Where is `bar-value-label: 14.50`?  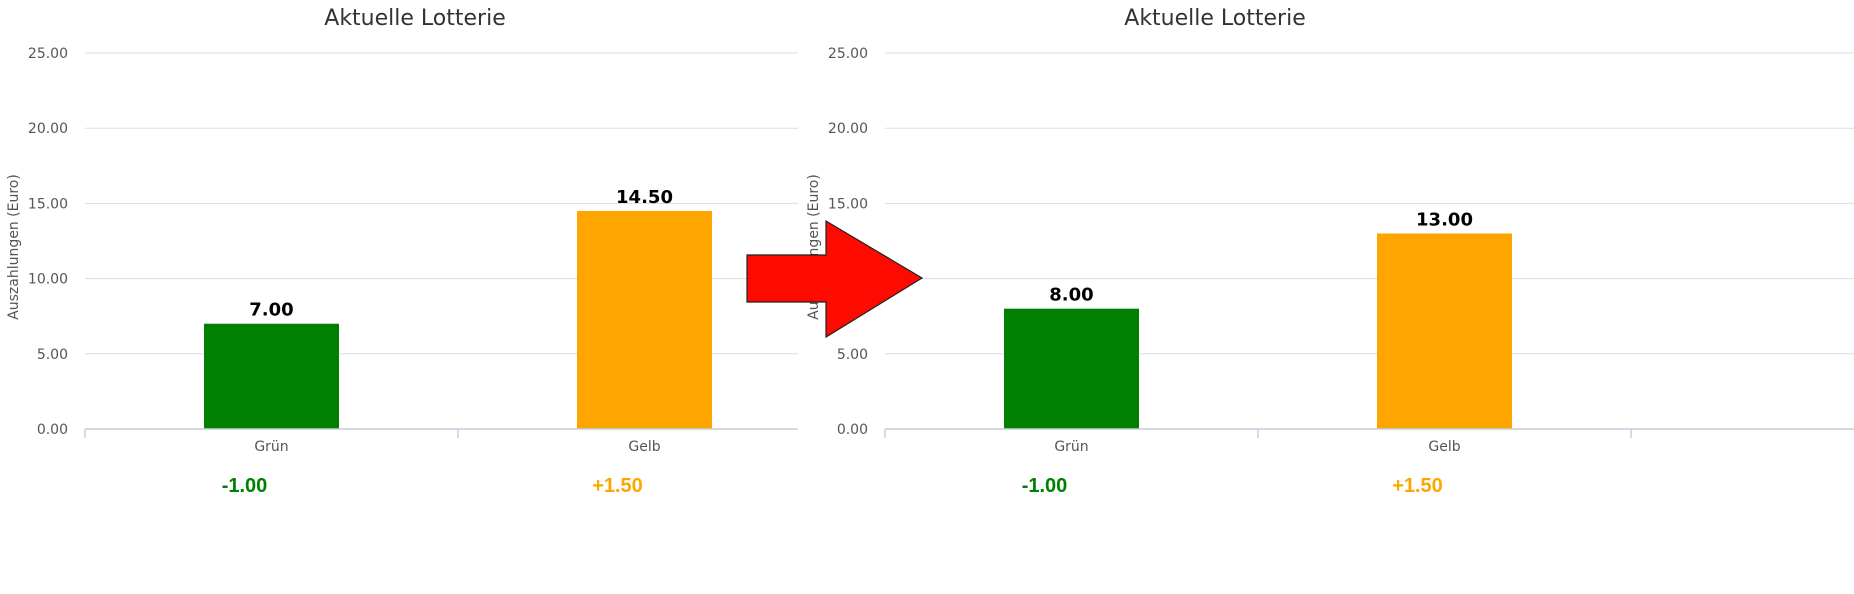
bar-value-label: 14.50 is located at coordinates (644, 197).